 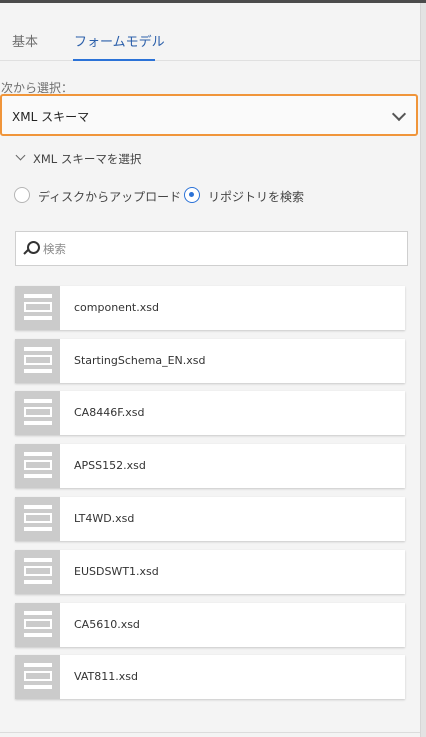 What do you see at coordinates (192, 195) in the screenshot?
I see `radio-checked-icon` at bounding box center [192, 195].